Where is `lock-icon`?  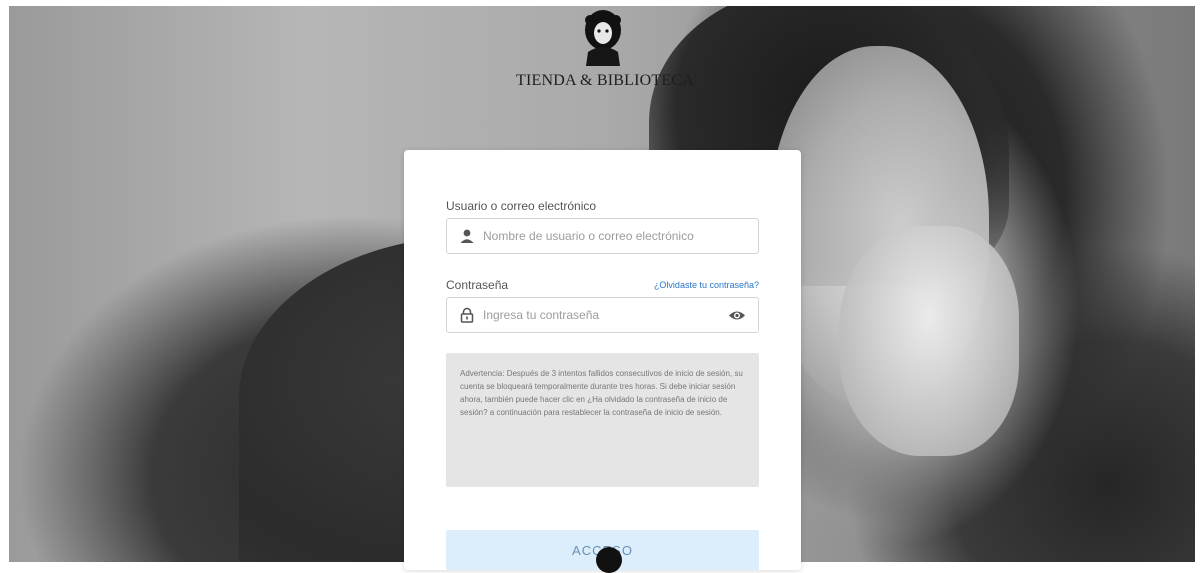 lock-icon is located at coordinates (467, 315).